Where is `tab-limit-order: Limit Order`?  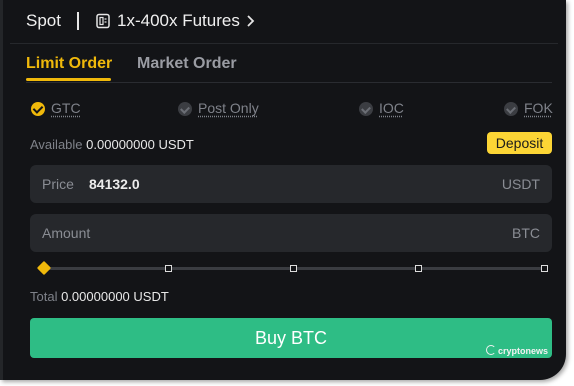 tab-limit-order: Limit Order is located at coordinates (69, 64).